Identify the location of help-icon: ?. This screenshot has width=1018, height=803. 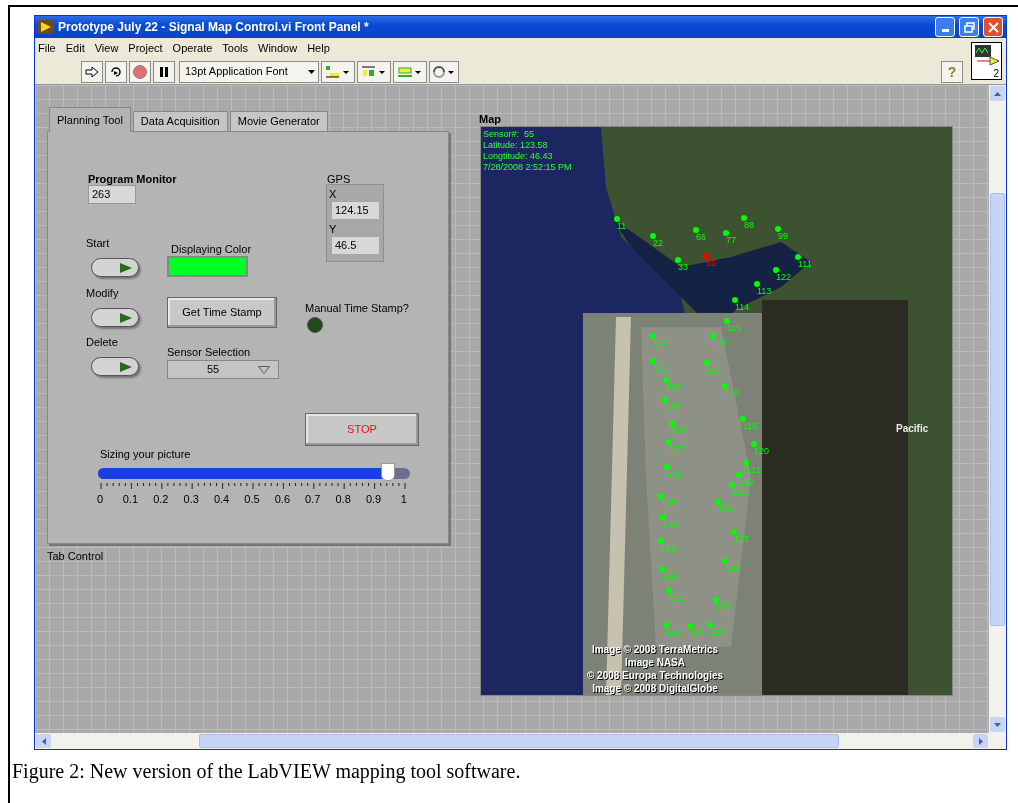
(952, 71).